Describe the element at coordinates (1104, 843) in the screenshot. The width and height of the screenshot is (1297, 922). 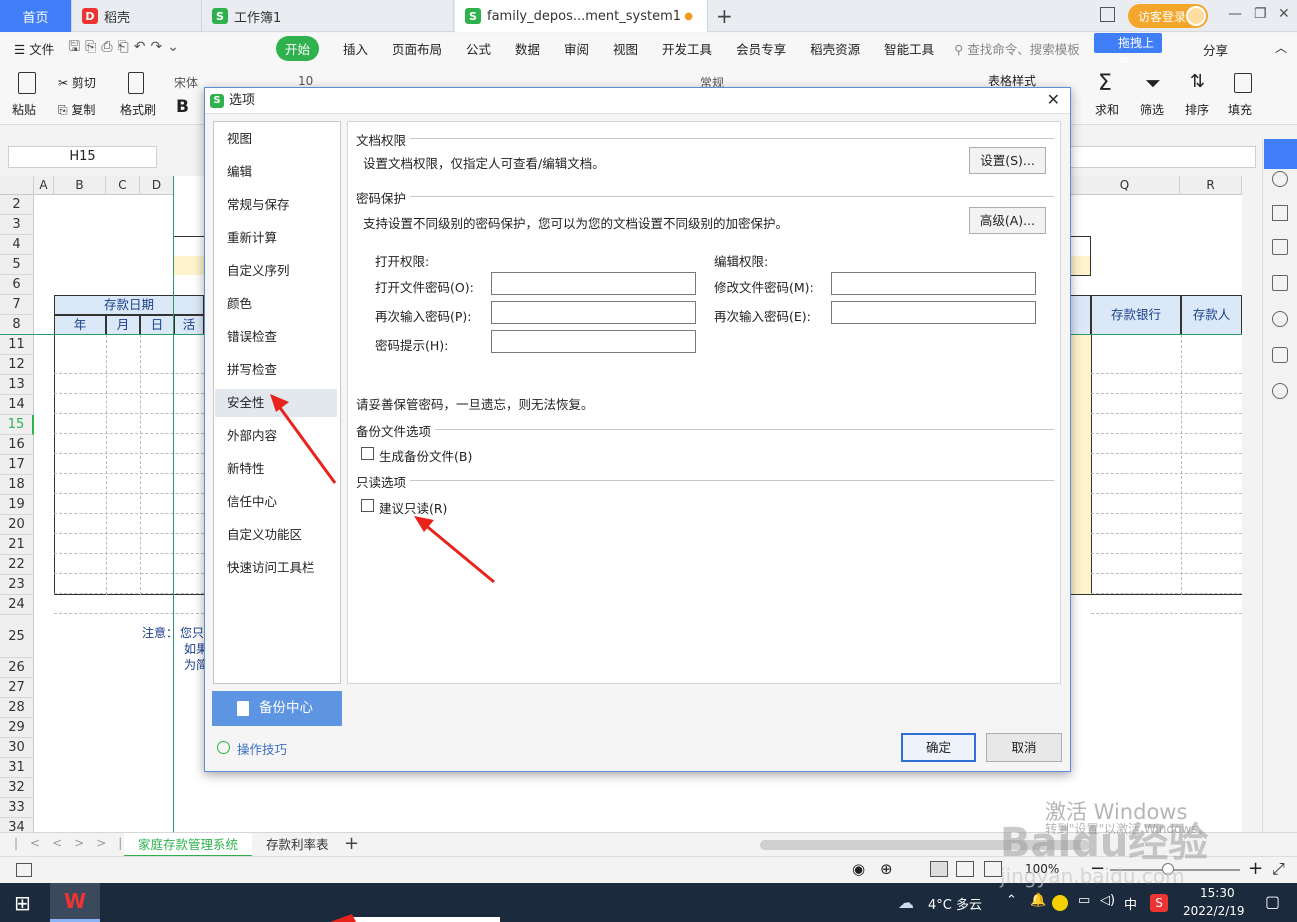
I see `baidu-jingyan-logo: Baidu经验` at that location.